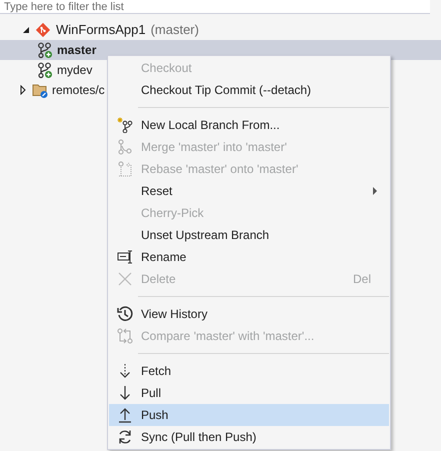 This screenshot has height=451, width=441. What do you see at coordinates (174, 30) in the screenshot?
I see `current-branch-label: (master)` at bounding box center [174, 30].